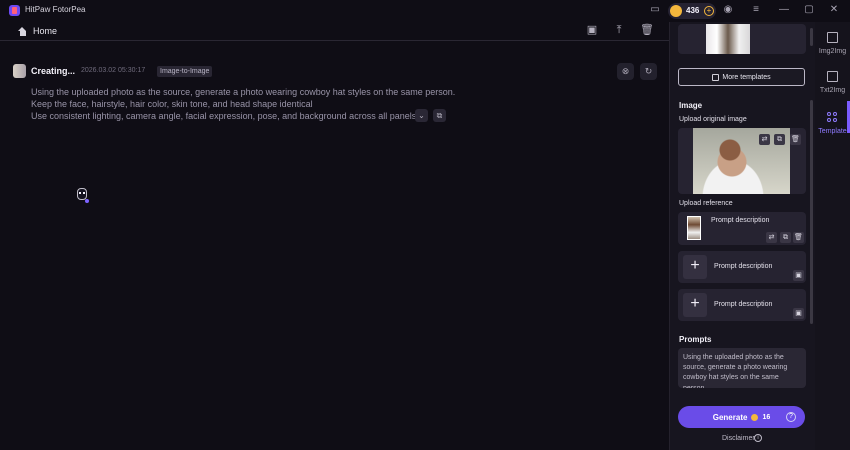  What do you see at coordinates (648, 71) in the screenshot?
I see `refresh-task-button: ↻` at bounding box center [648, 71].